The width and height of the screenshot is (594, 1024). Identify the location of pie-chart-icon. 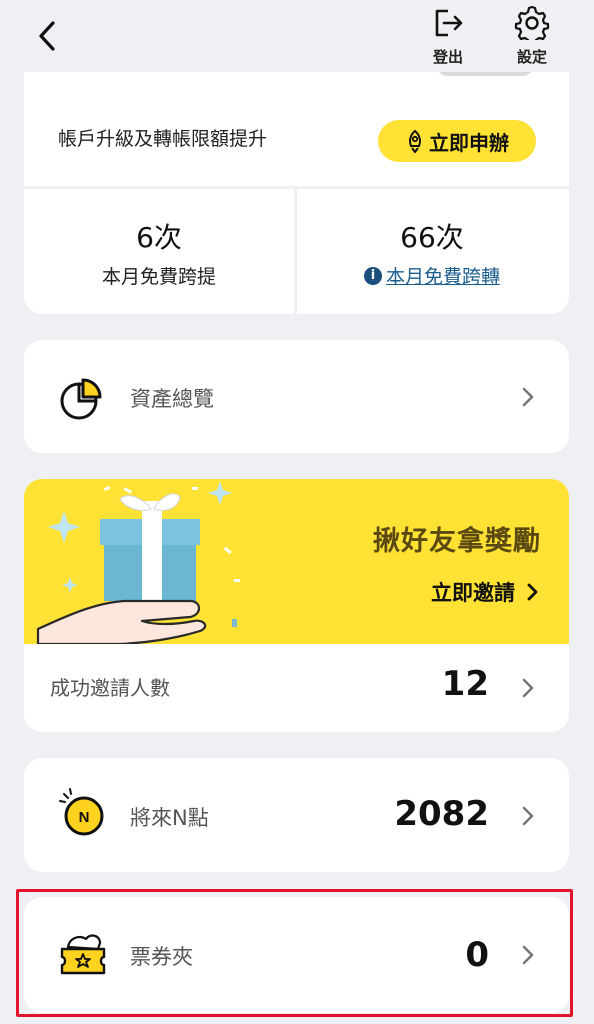
(81, 399).